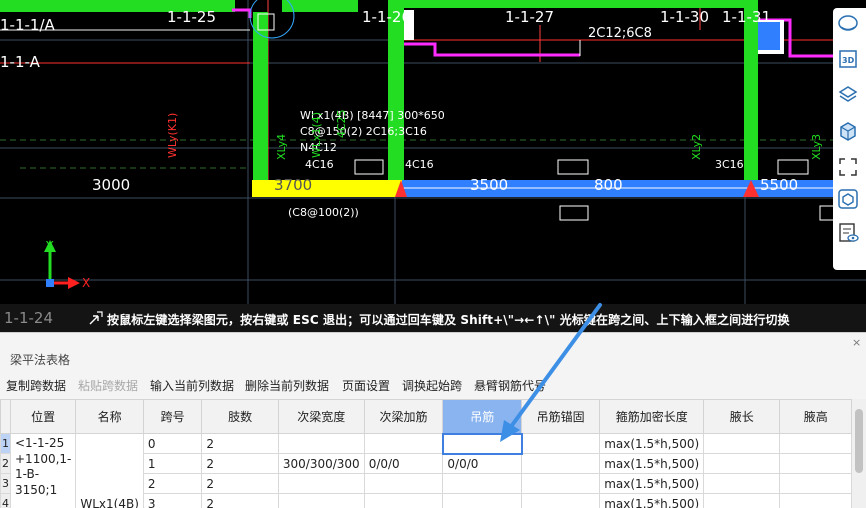  What do you see at coordinates (5, 416) in the screenshot?
I see `corner-cell` at bounding box center [5, 416].